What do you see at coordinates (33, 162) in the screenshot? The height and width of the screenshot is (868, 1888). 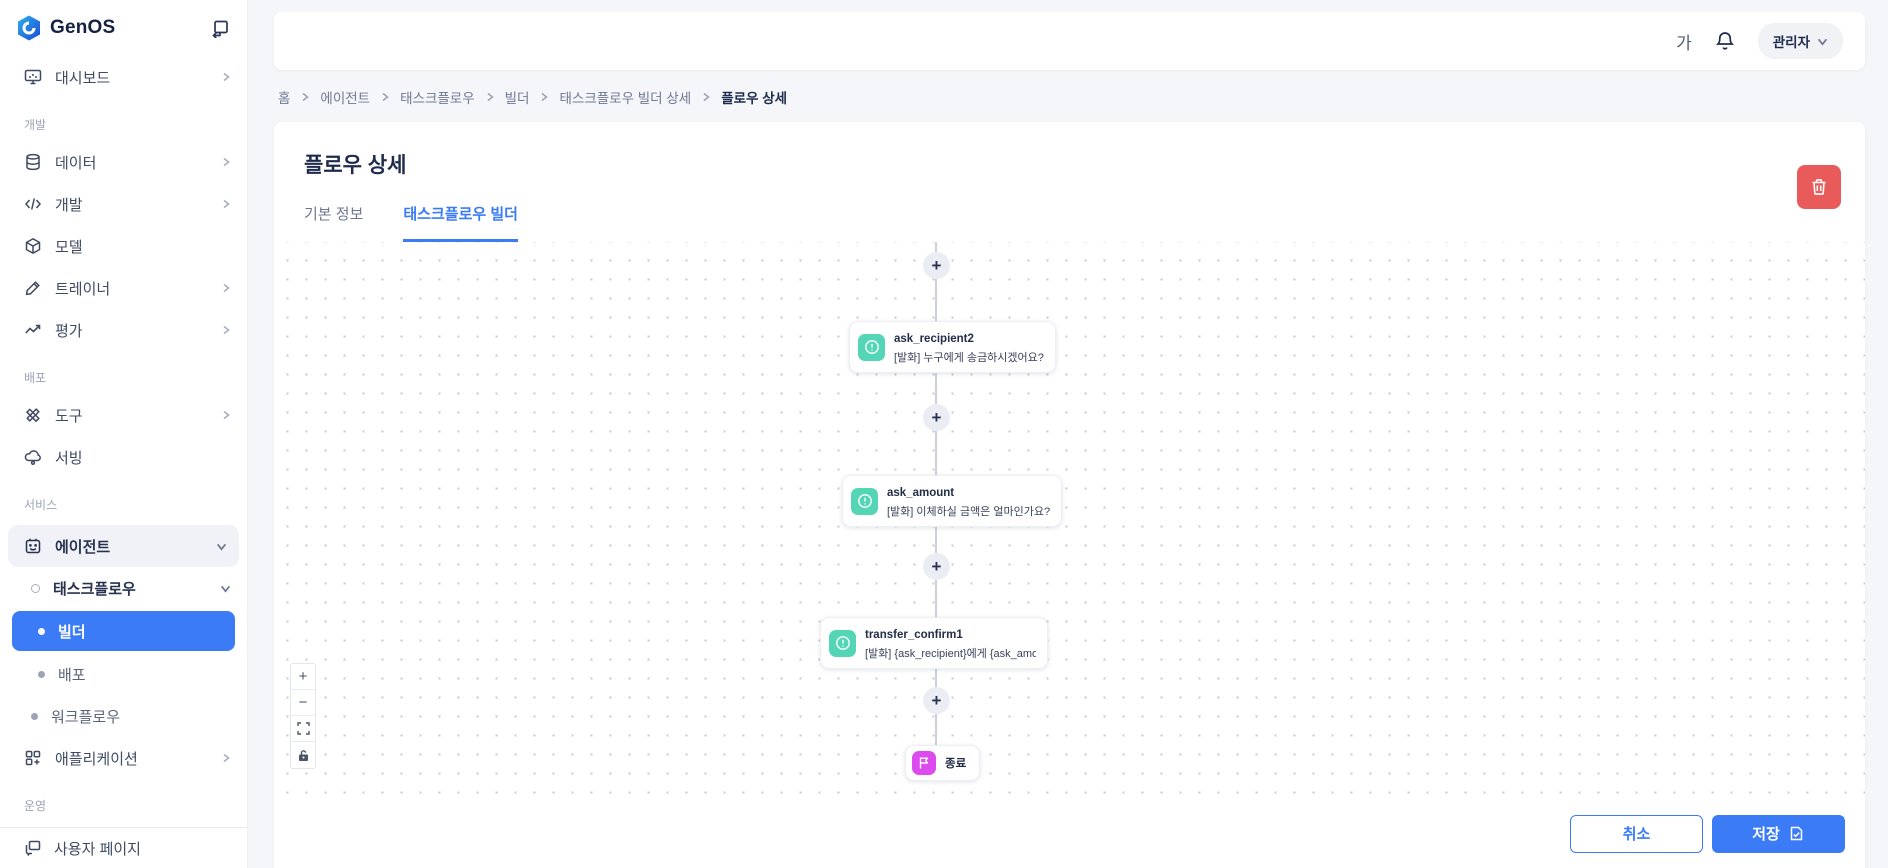 I see `database-icon` at bounding box center [33, 162].